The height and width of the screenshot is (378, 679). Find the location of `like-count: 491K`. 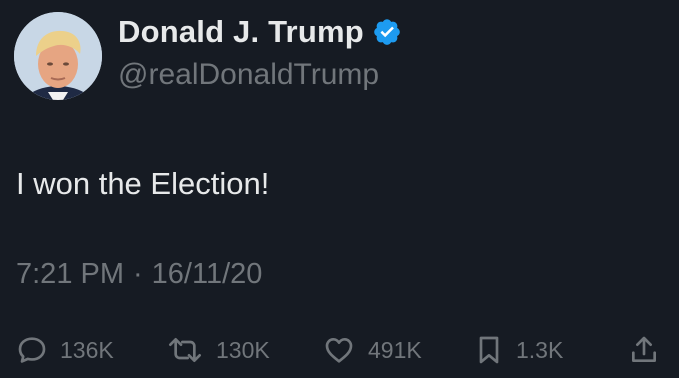

like-count: 491K is located at coordinates (395, 349).